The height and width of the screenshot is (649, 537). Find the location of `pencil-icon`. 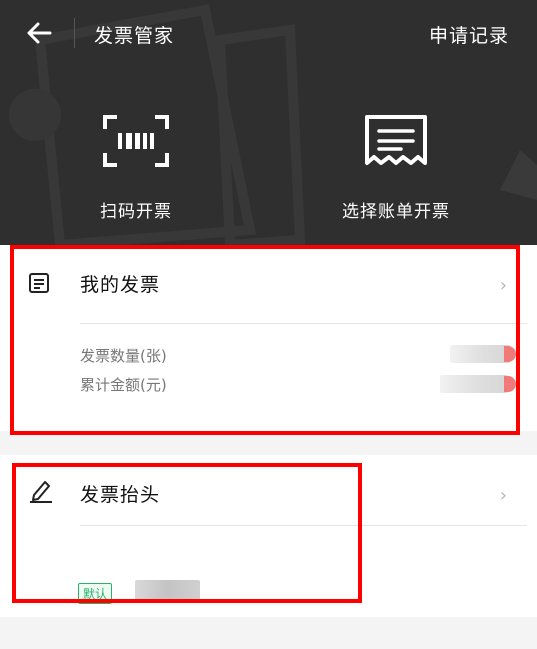

pencil-icon is located at coordinates (41, 492).